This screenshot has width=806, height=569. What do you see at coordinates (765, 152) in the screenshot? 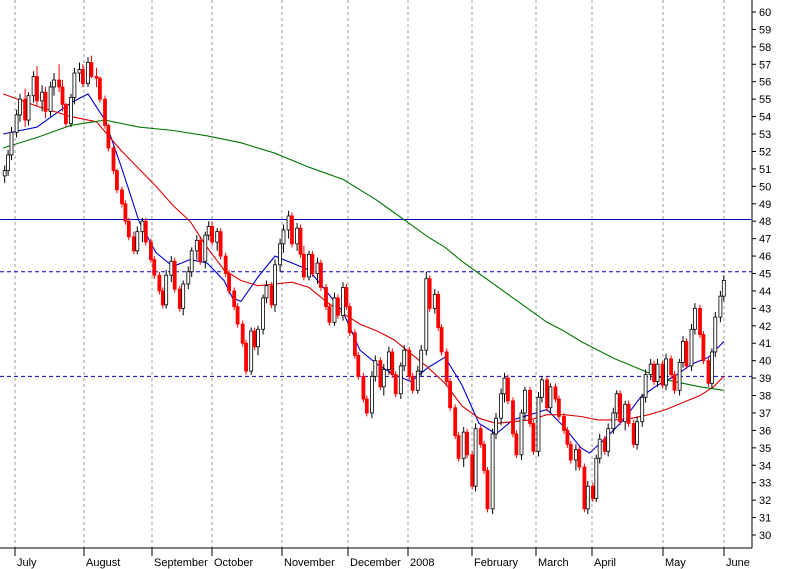
I see `y-tick-label: 52` at bounding box center [765, 152].